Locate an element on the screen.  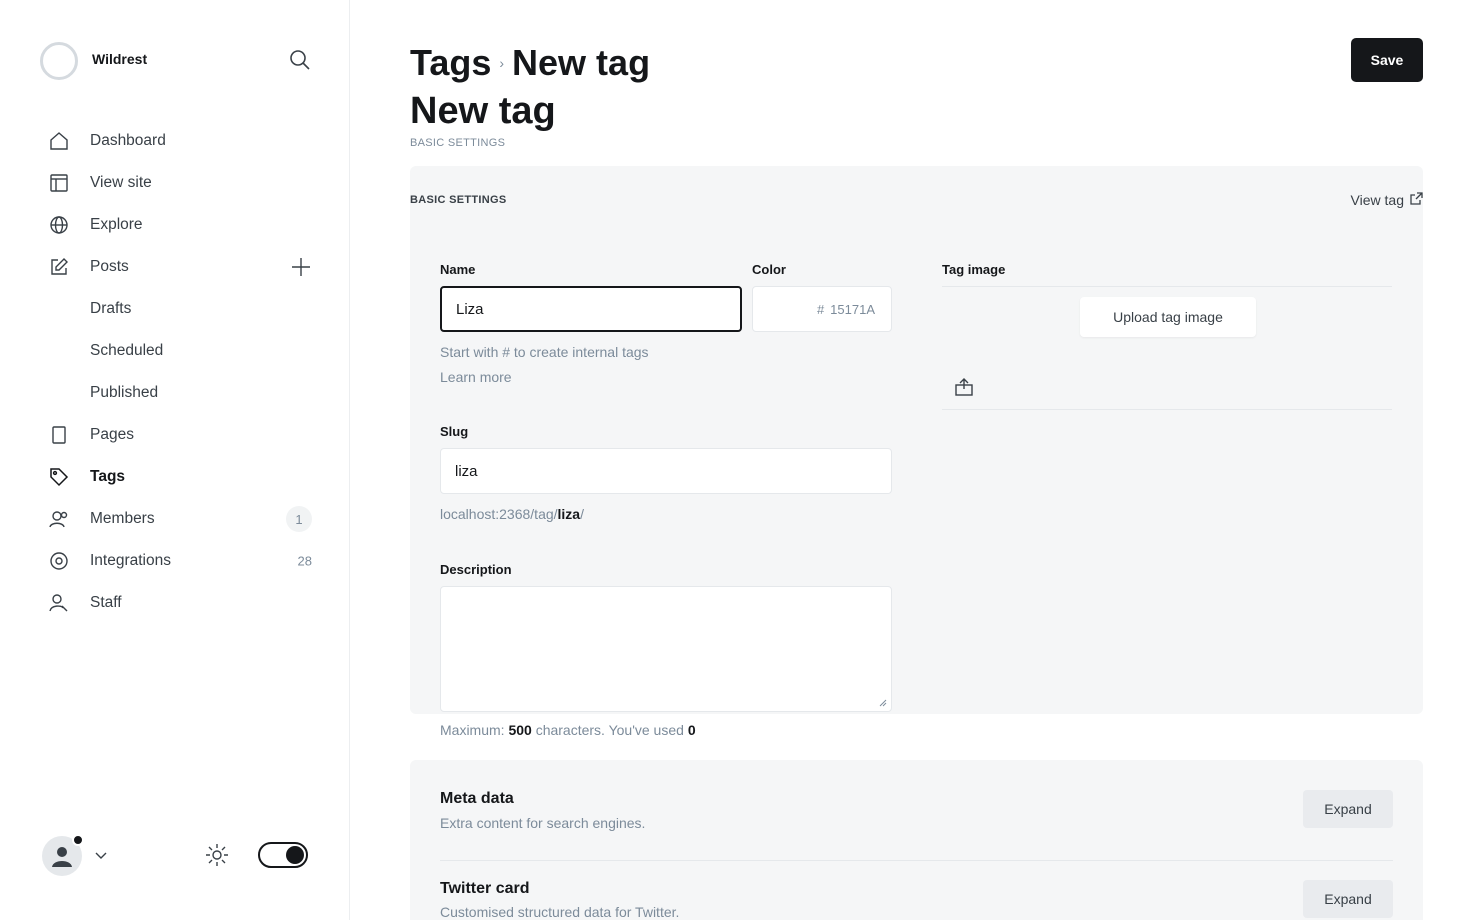
search-icon is located at coordinates (300, 60).